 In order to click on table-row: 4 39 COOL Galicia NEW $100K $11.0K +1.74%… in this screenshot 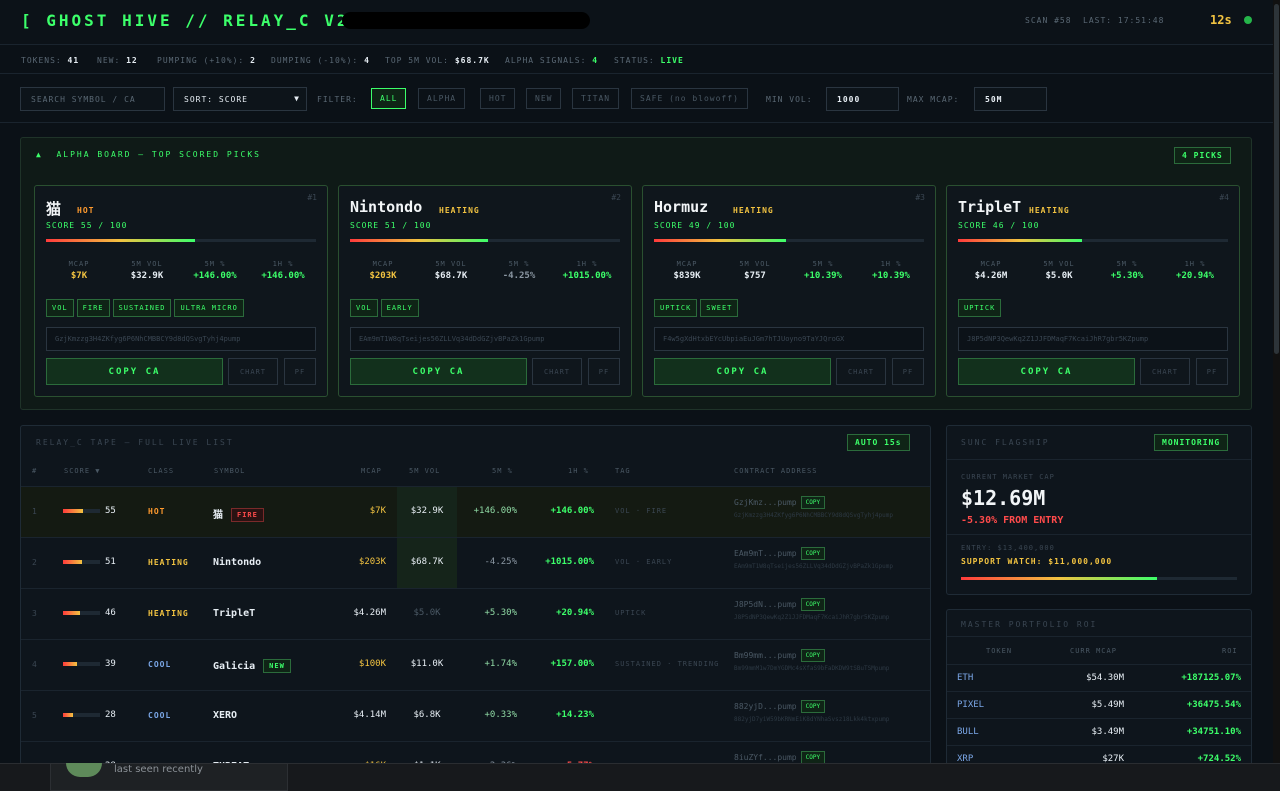, I will do `click(475, 664)`.